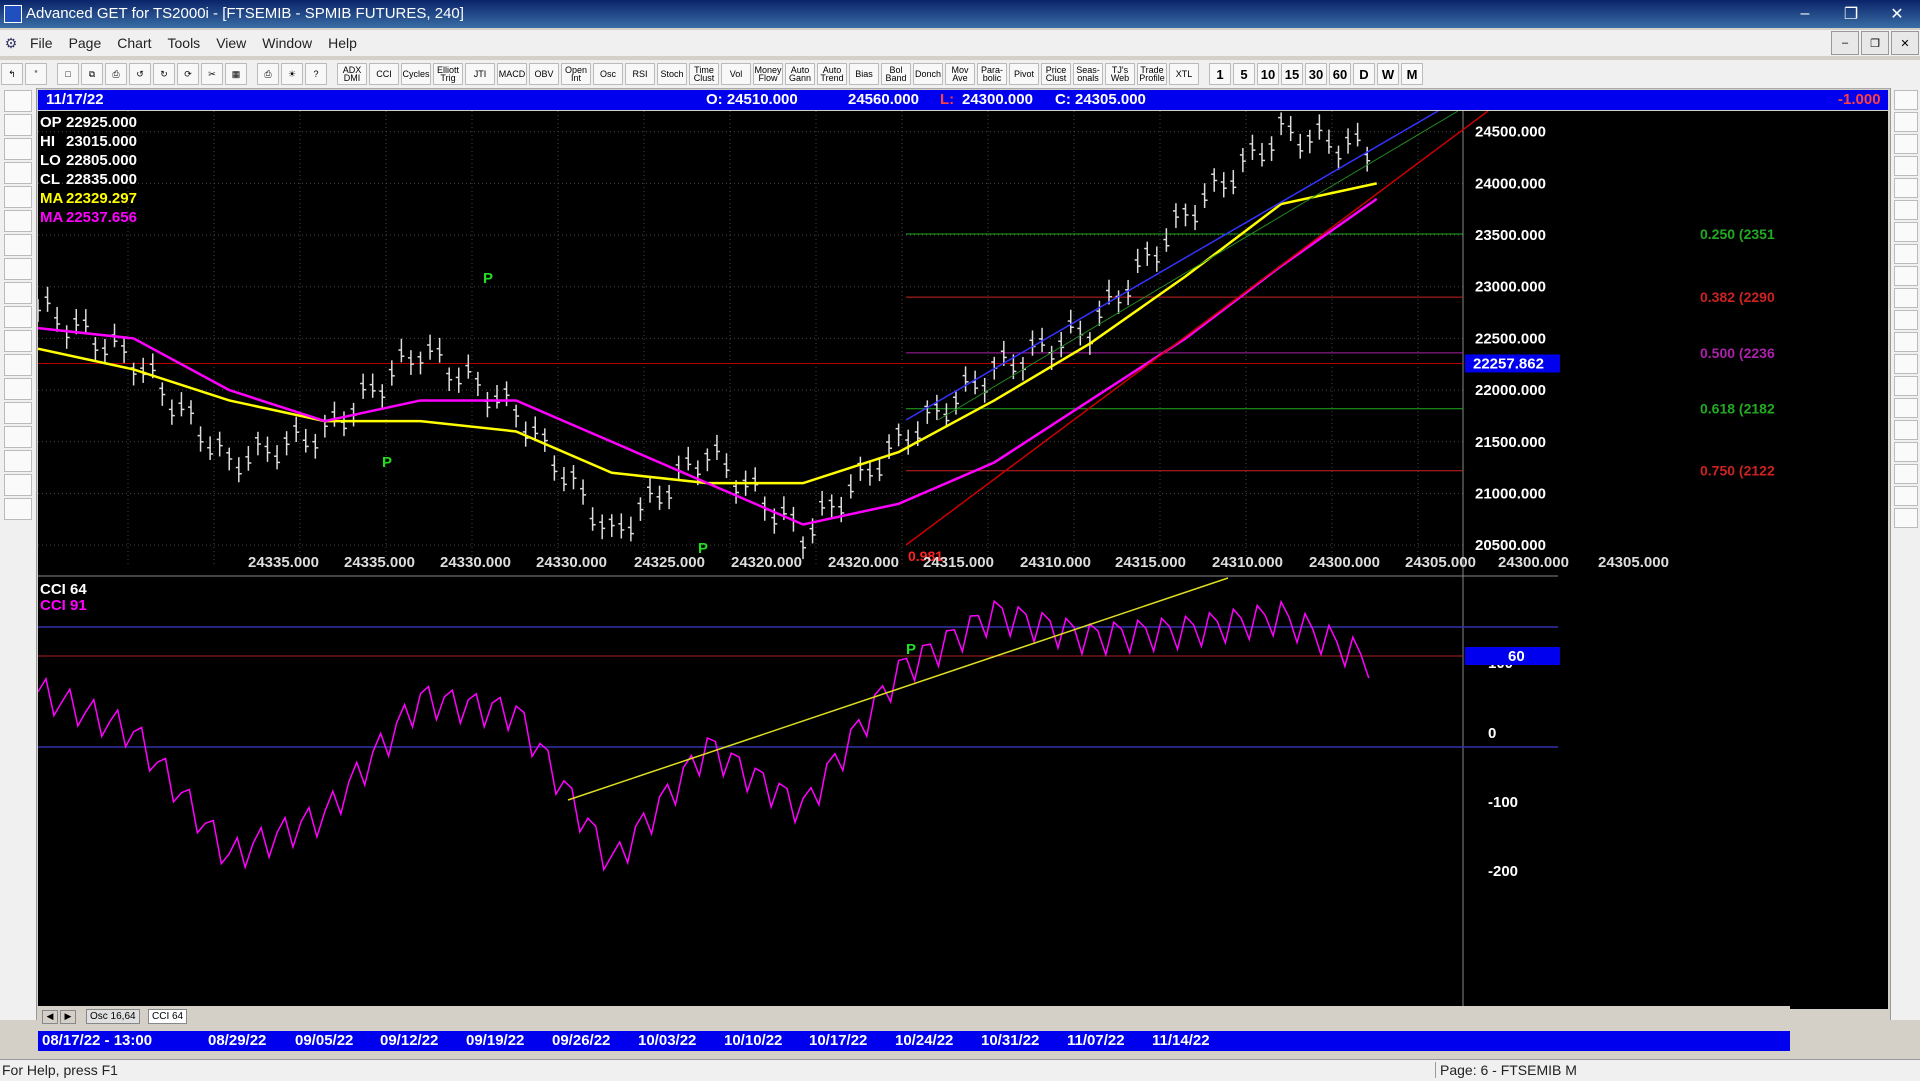 This screenshot has height=1081, width=1920. I want to click on paint-icon, so click(1906, 452).